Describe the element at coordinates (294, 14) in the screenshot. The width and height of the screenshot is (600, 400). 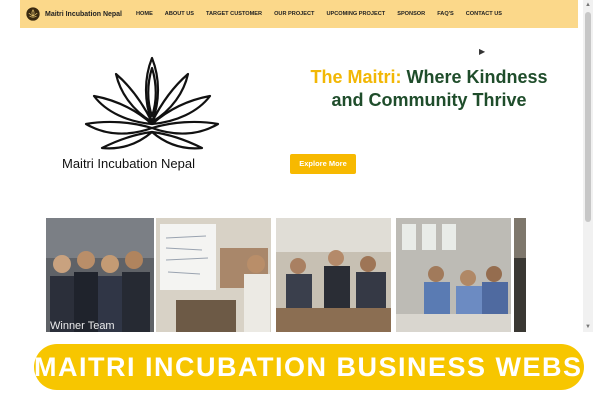
I see `nav-link-our-project: OUR PROJECT` at that location.